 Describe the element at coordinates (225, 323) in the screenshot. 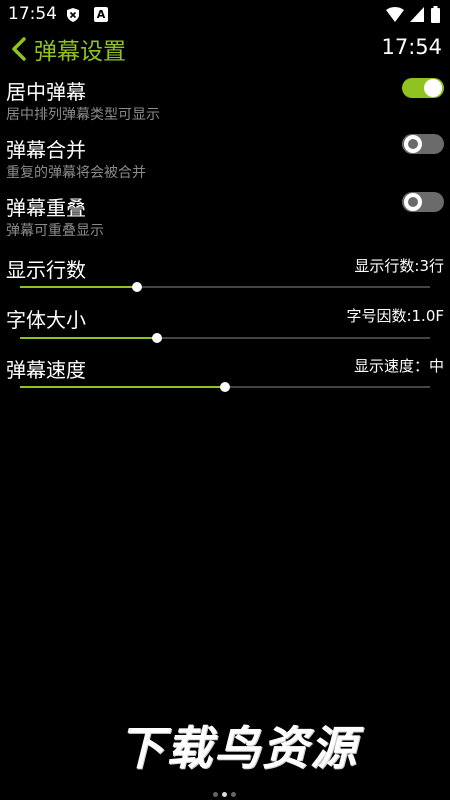

I see `setting-font-size: 字体大小 字号因数:1.0F` at that location.